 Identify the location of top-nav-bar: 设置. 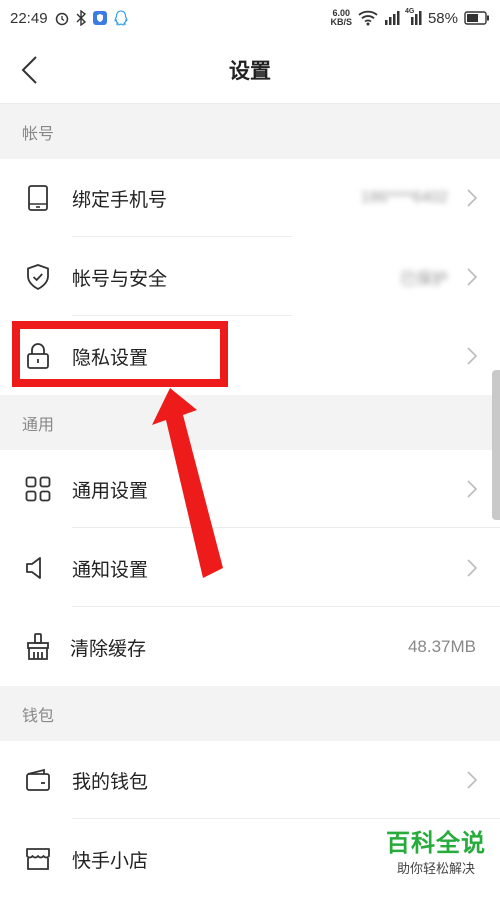
(250, 70).